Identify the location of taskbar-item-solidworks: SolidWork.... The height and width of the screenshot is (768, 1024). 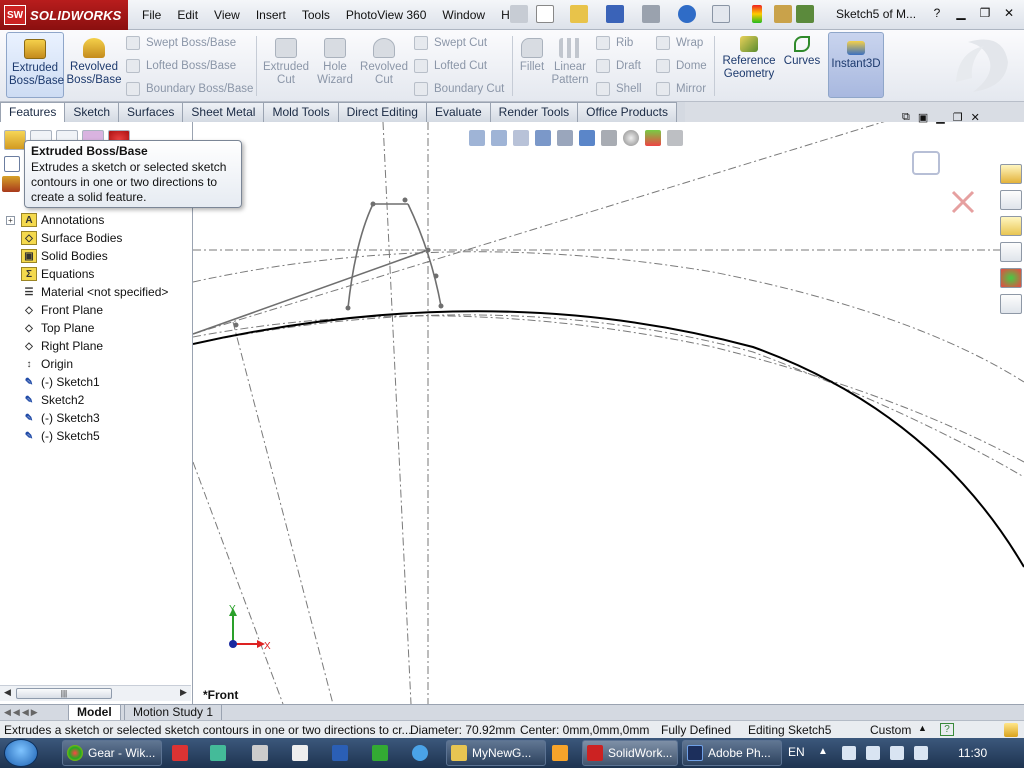
(630, 753).